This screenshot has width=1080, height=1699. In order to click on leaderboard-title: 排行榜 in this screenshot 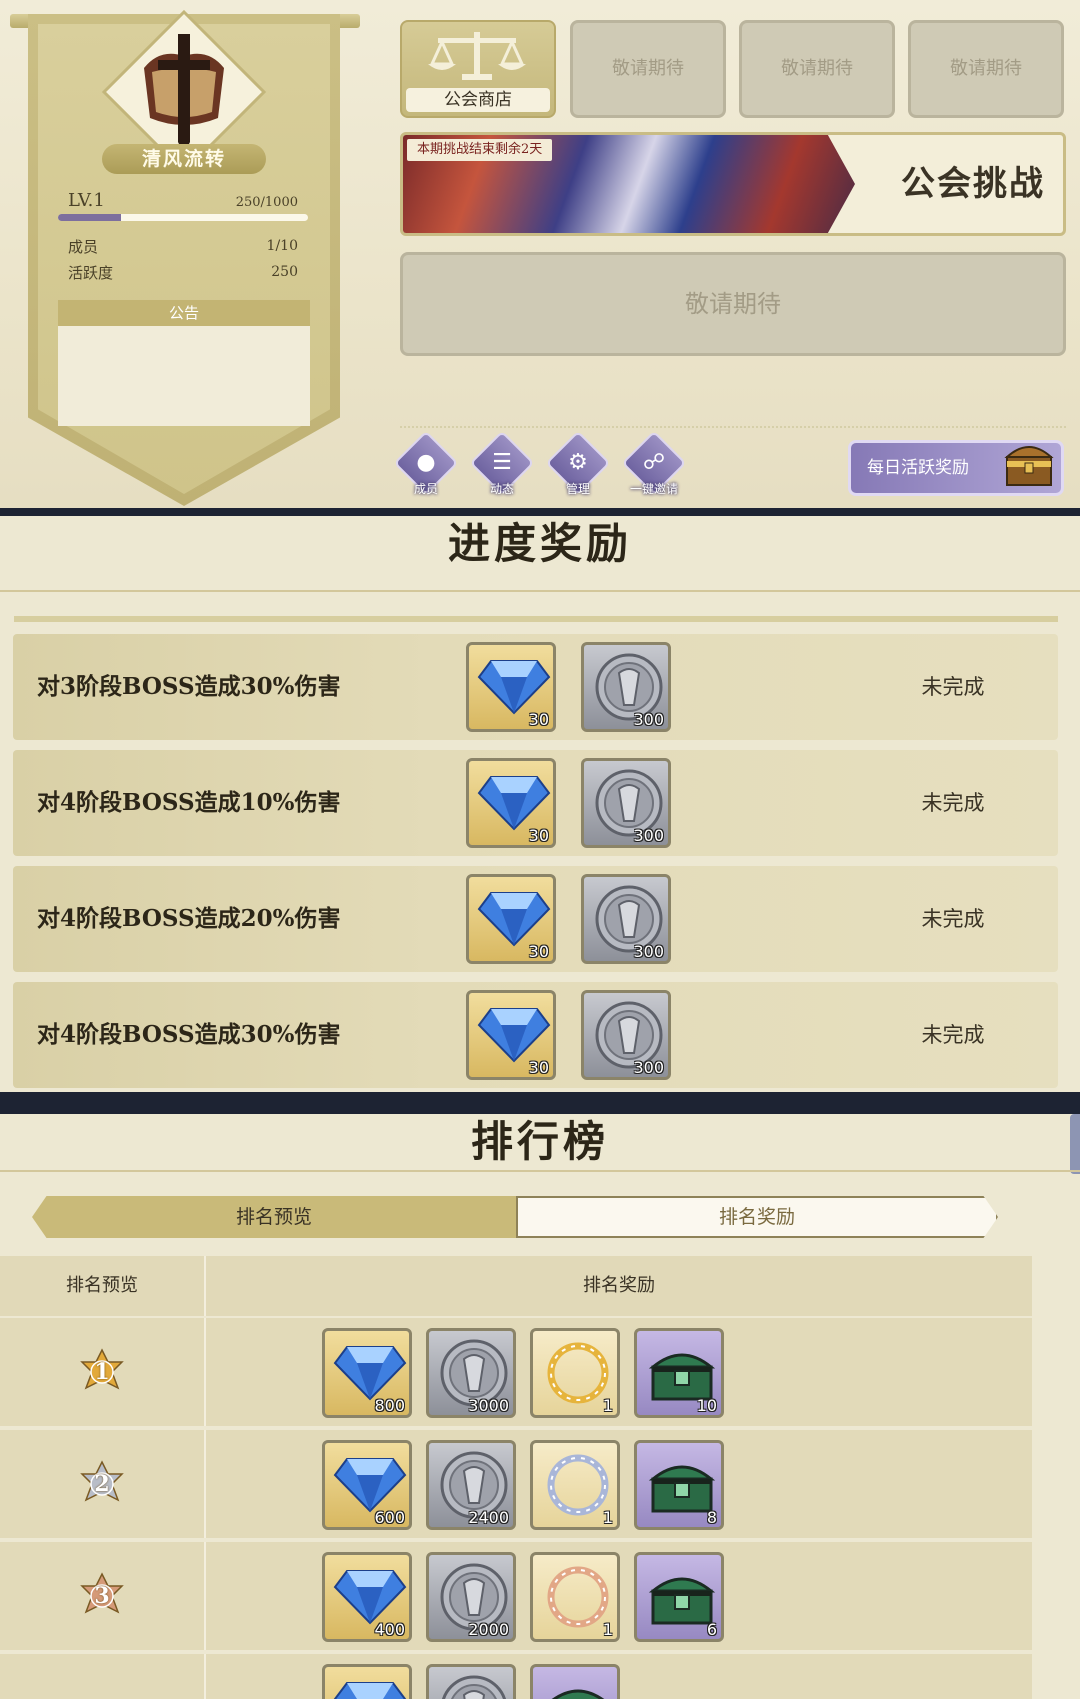, I will do `click(539, 1141)`.